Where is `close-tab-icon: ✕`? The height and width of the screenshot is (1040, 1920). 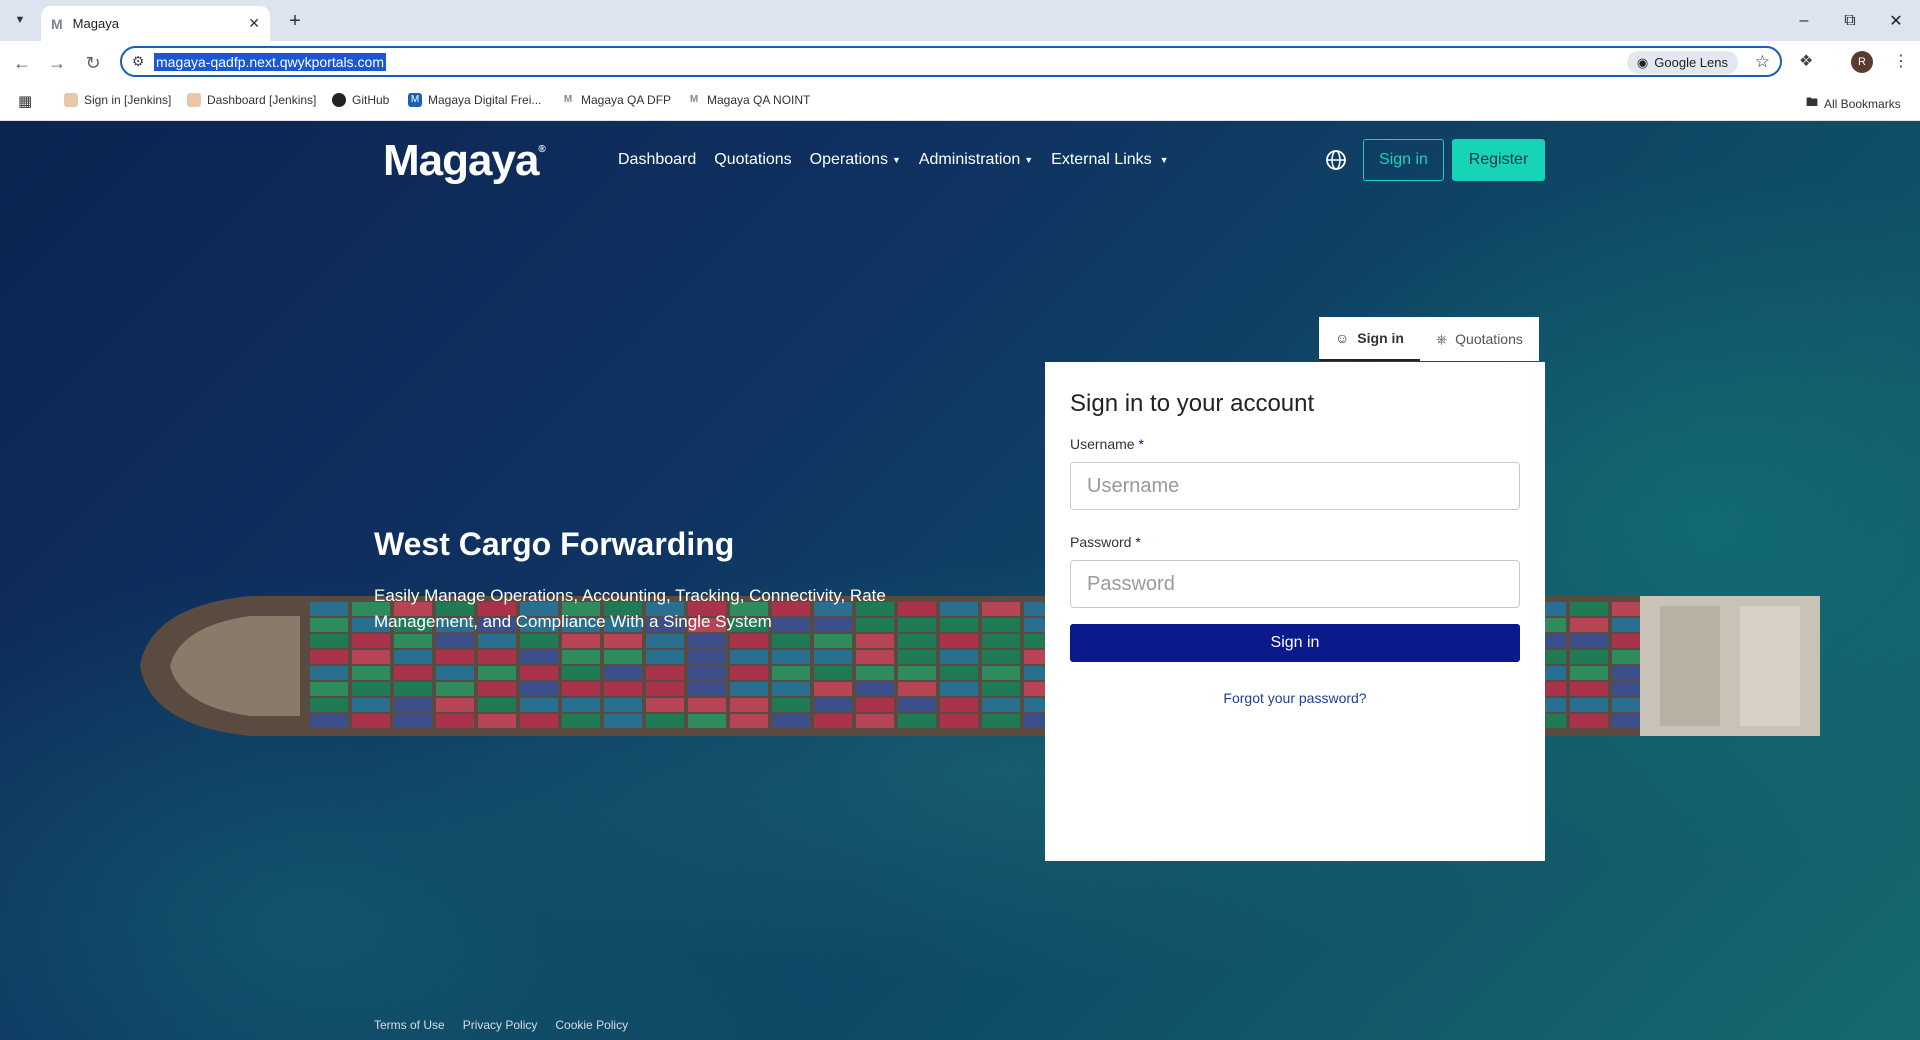 close-tab-icon: ✕ is located at coordinates (254, 23).